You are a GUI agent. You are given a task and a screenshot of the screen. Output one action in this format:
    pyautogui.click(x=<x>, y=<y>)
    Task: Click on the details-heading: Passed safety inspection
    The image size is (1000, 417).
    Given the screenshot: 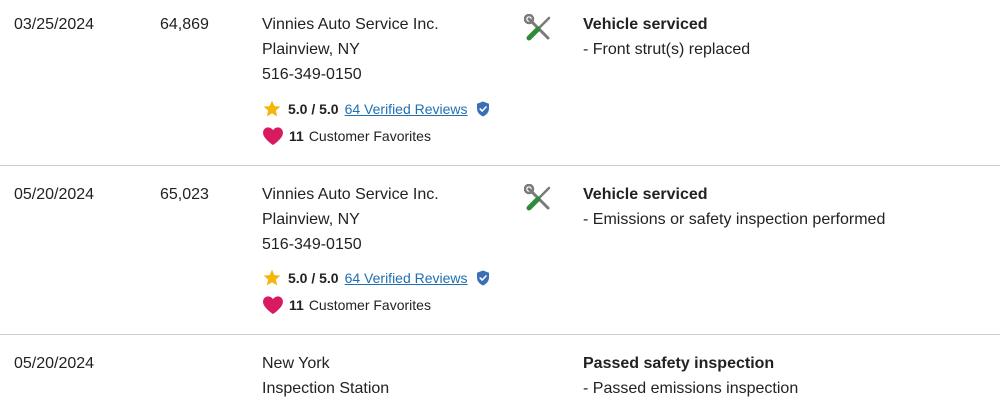 What is the action you would take?
    pyautogui.click(x=679, y=363)
    